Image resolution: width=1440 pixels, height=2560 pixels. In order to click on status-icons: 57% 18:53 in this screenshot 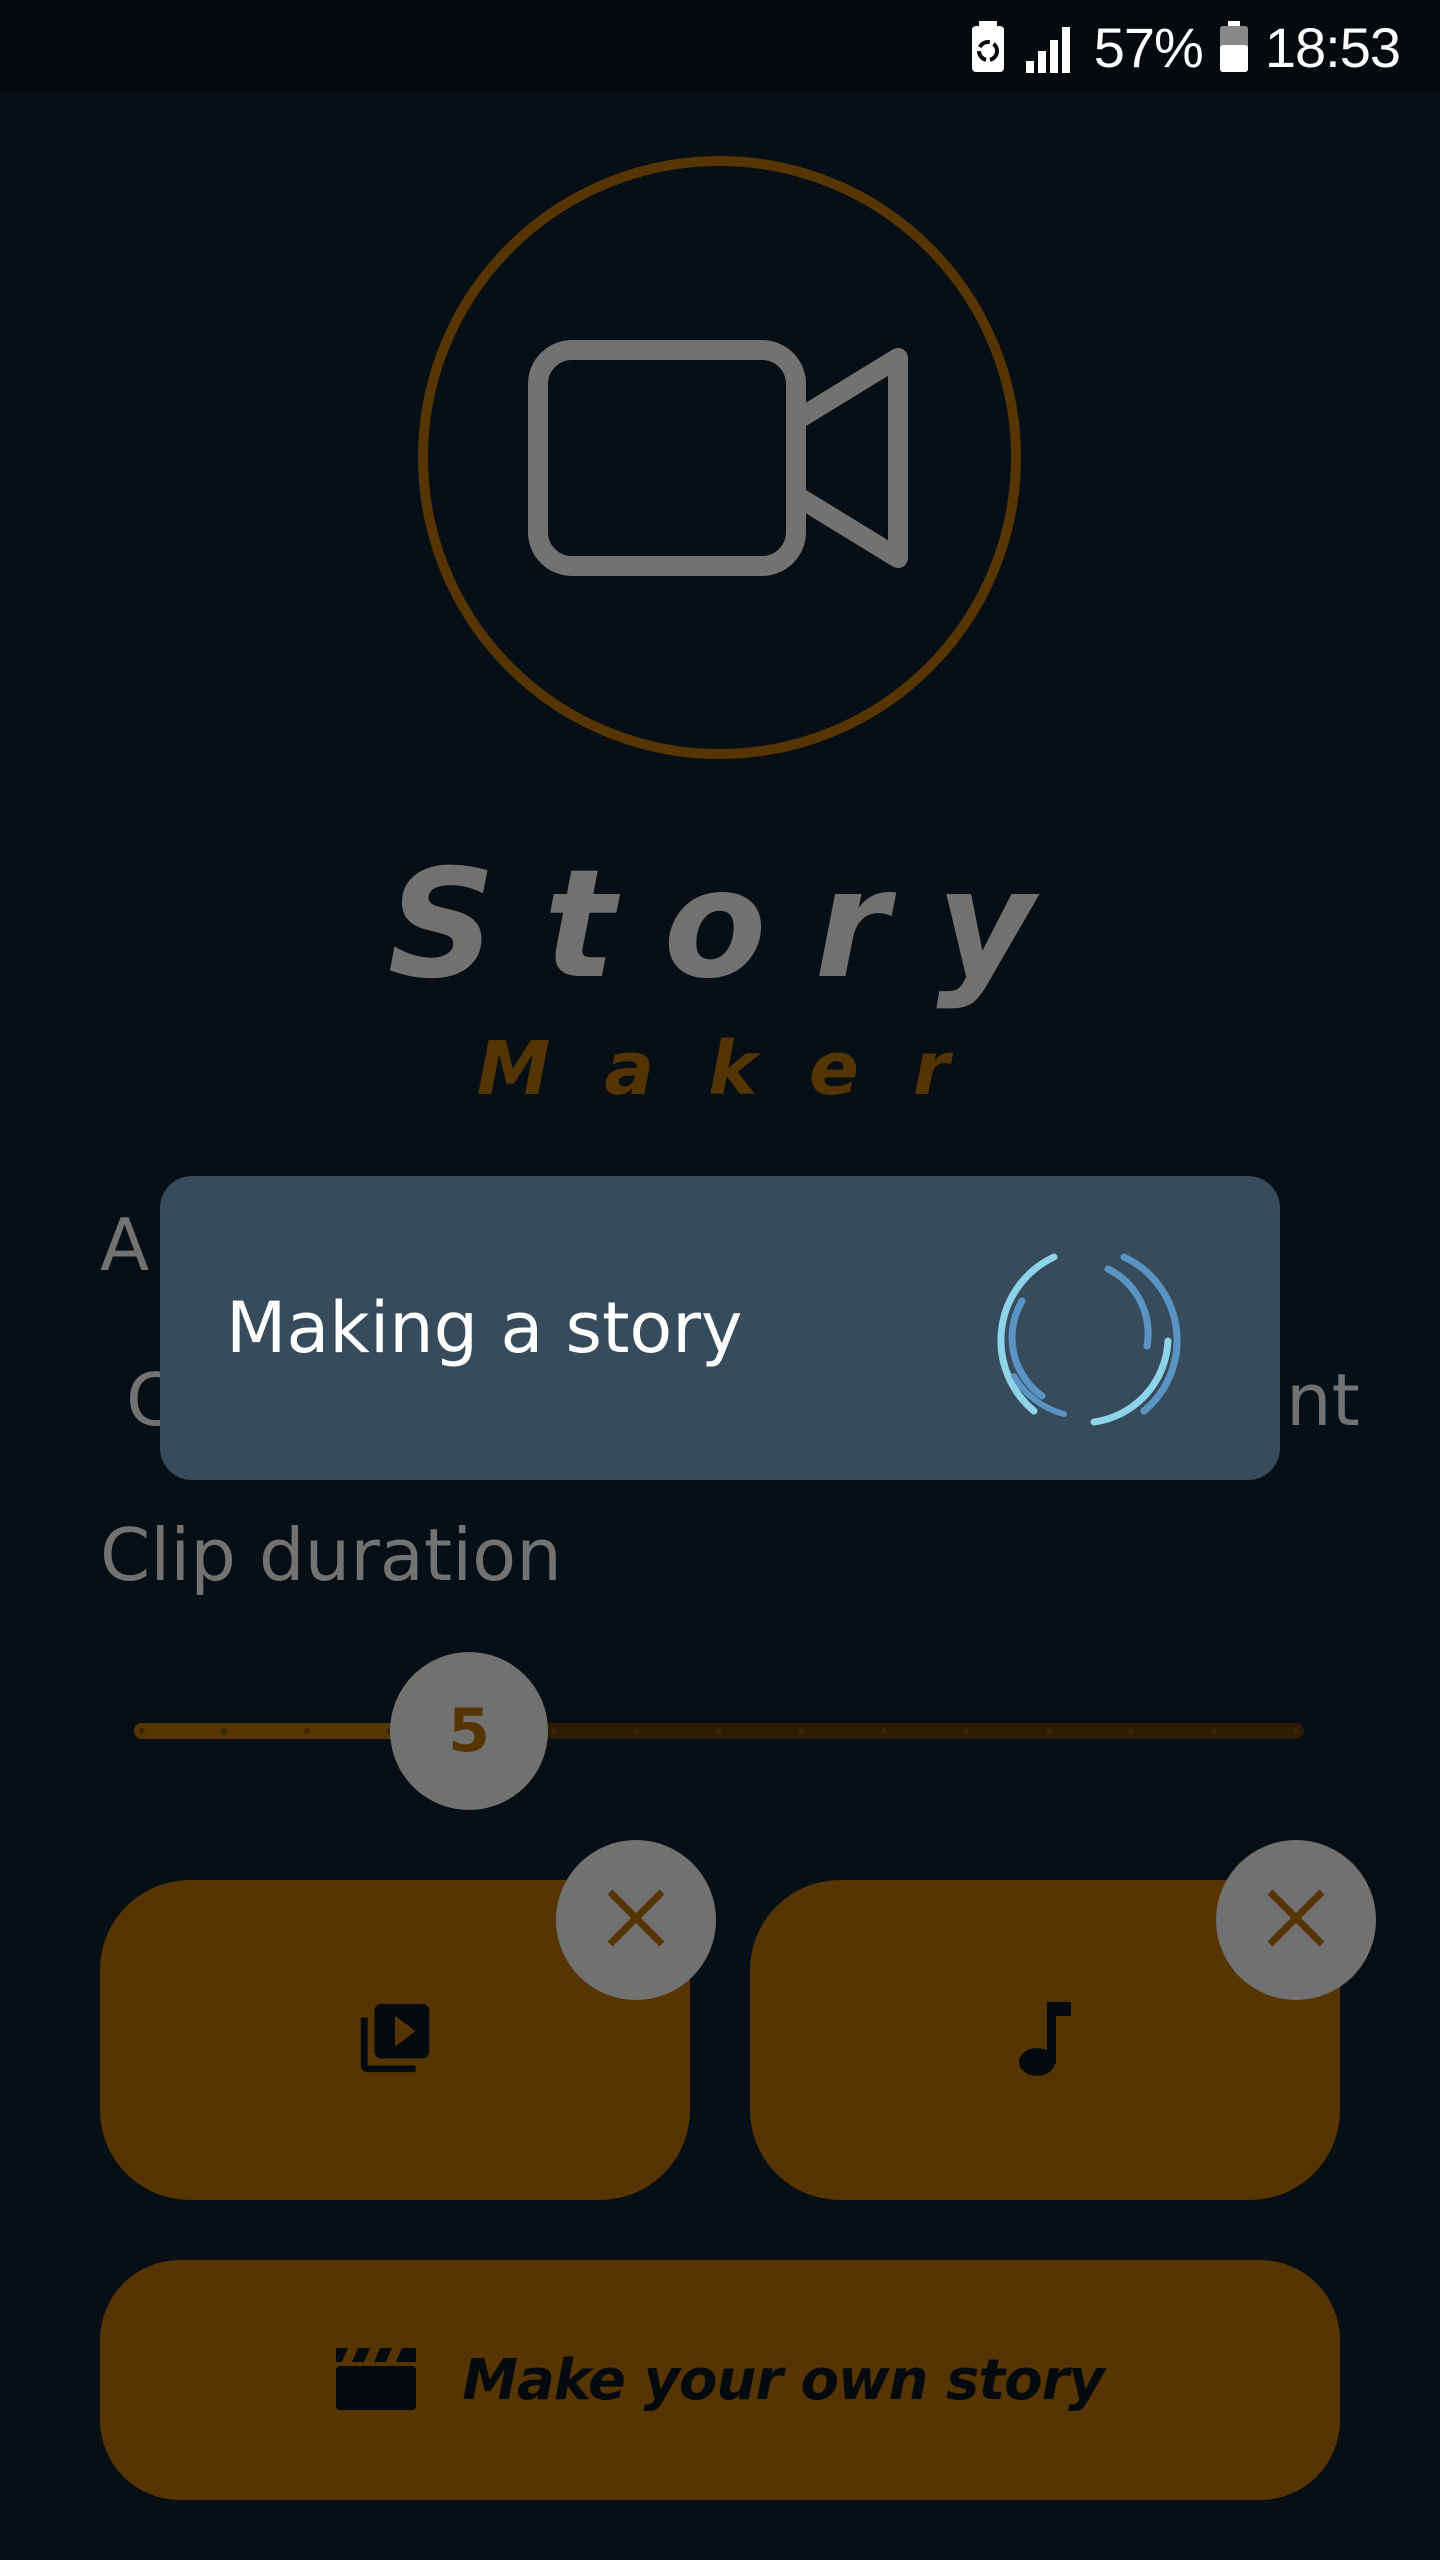, I will do `click(1185, 47)`.